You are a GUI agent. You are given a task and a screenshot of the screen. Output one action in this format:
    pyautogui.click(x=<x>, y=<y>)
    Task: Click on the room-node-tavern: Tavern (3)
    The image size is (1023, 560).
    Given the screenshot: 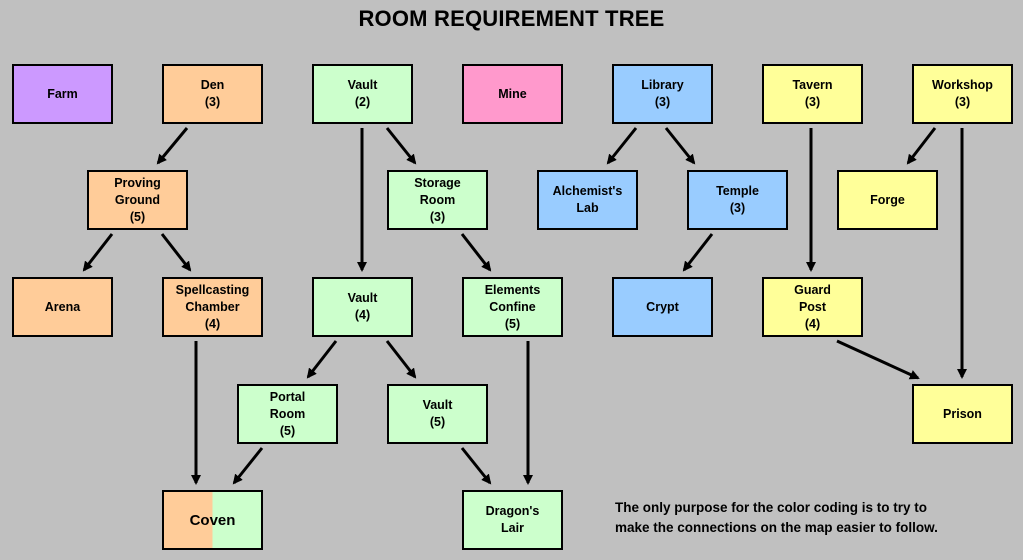 What is the action you would take?
    pyautogui.click(x=812, y=94)
    